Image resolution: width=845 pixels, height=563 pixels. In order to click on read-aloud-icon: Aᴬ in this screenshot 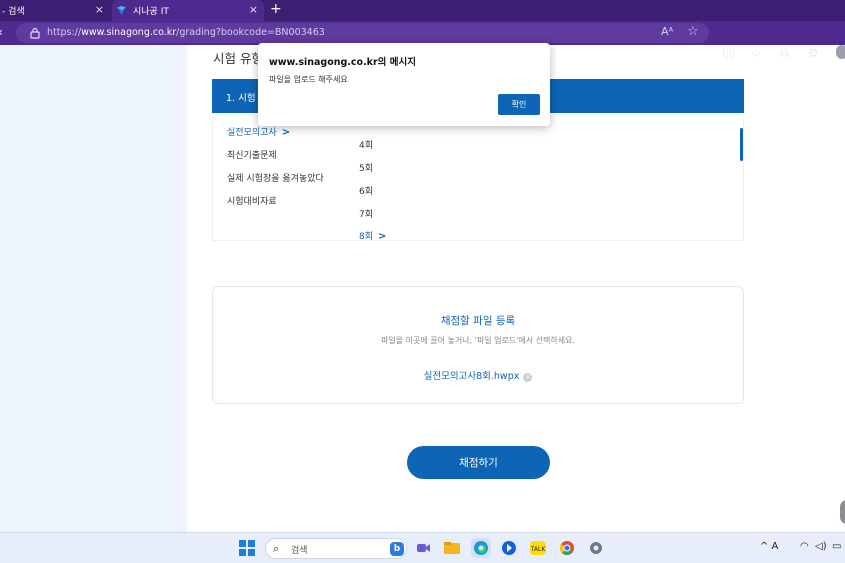, I will do `click(667, 31)`.